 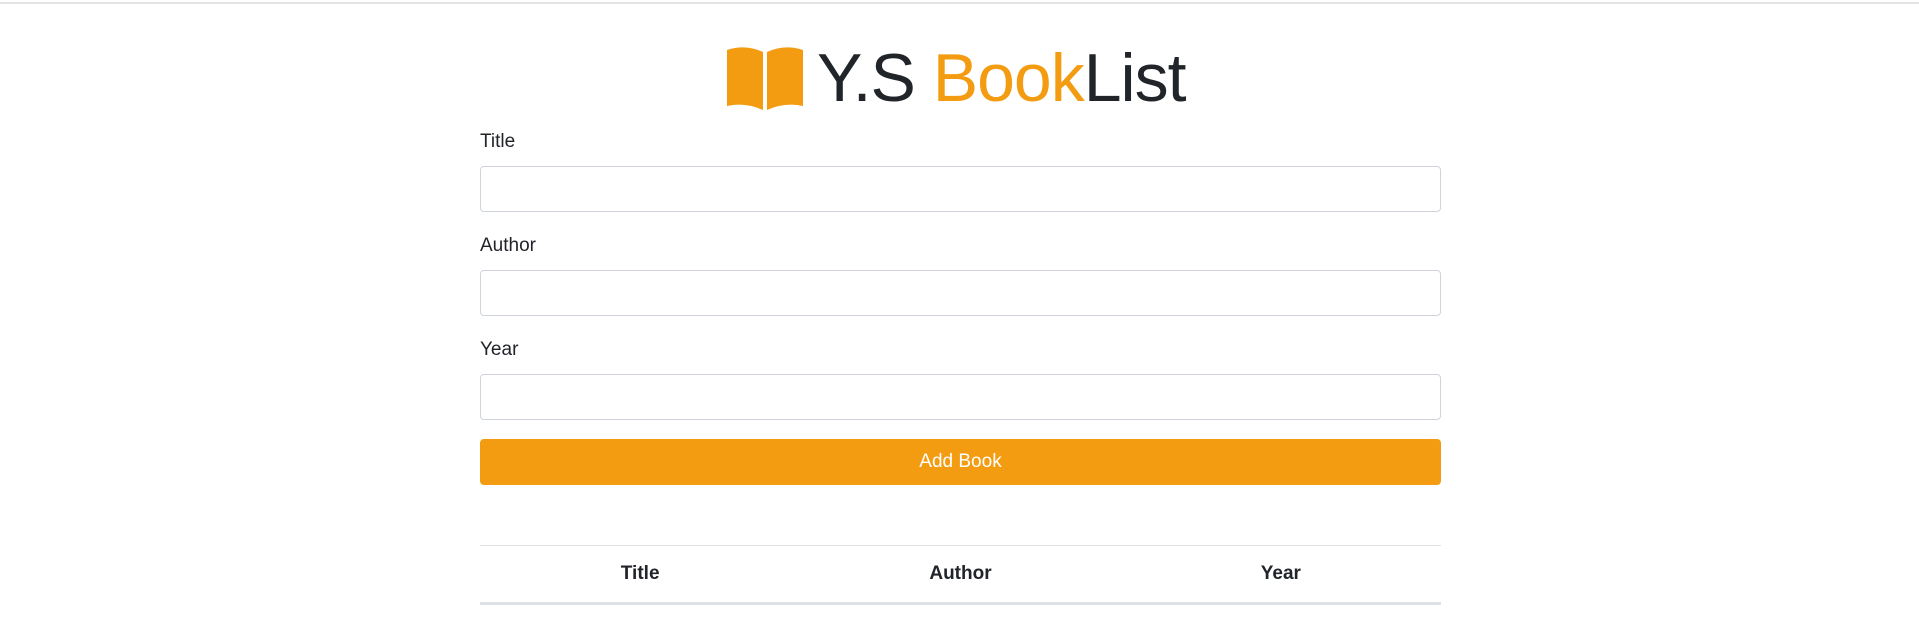 What do you see at coordinates (959, 3) in the screenshot?
I see `top-border` at bounding box center [959, 3].